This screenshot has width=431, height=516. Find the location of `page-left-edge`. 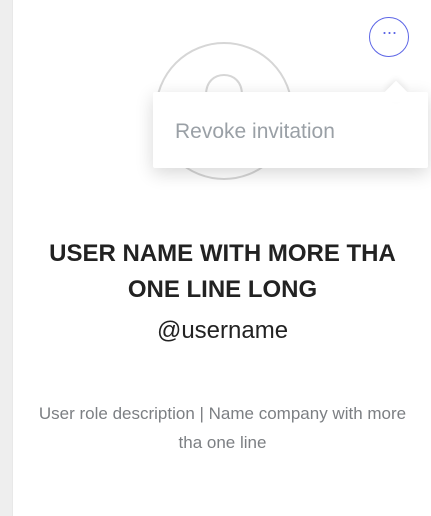

page-left-edge is located at coordinates (6, 258).